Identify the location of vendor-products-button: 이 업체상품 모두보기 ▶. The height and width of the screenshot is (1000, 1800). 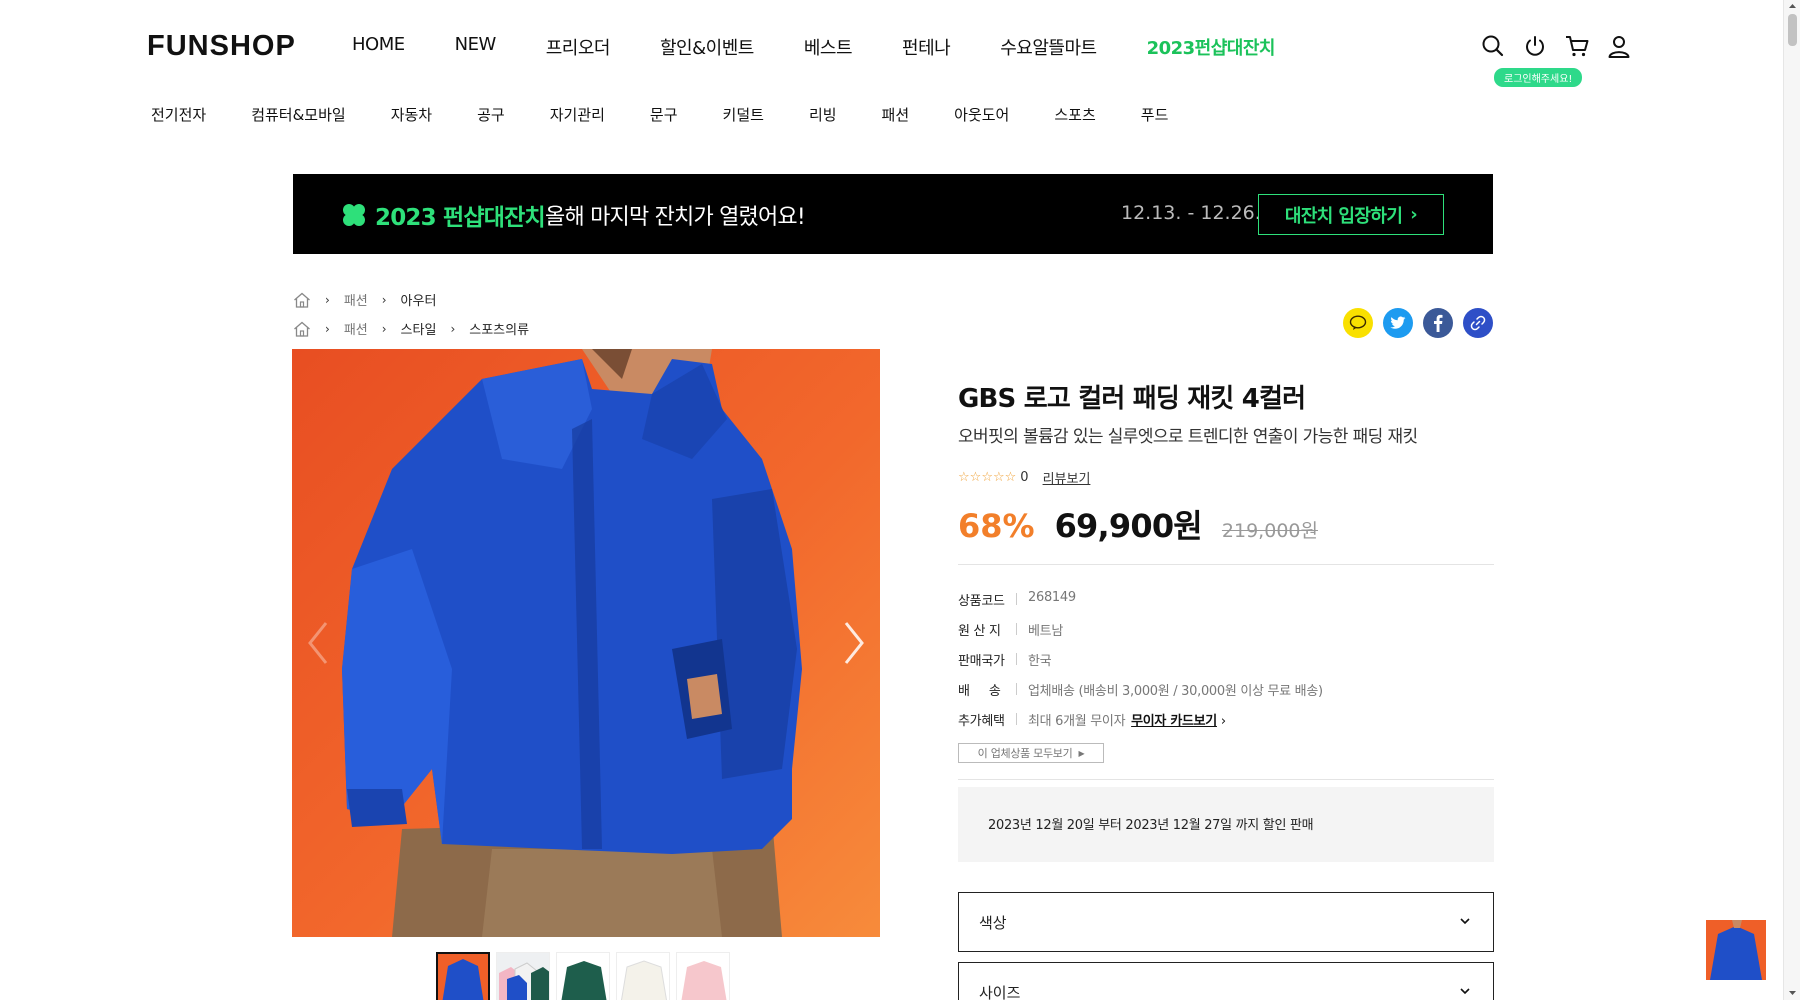
(1031, 753).